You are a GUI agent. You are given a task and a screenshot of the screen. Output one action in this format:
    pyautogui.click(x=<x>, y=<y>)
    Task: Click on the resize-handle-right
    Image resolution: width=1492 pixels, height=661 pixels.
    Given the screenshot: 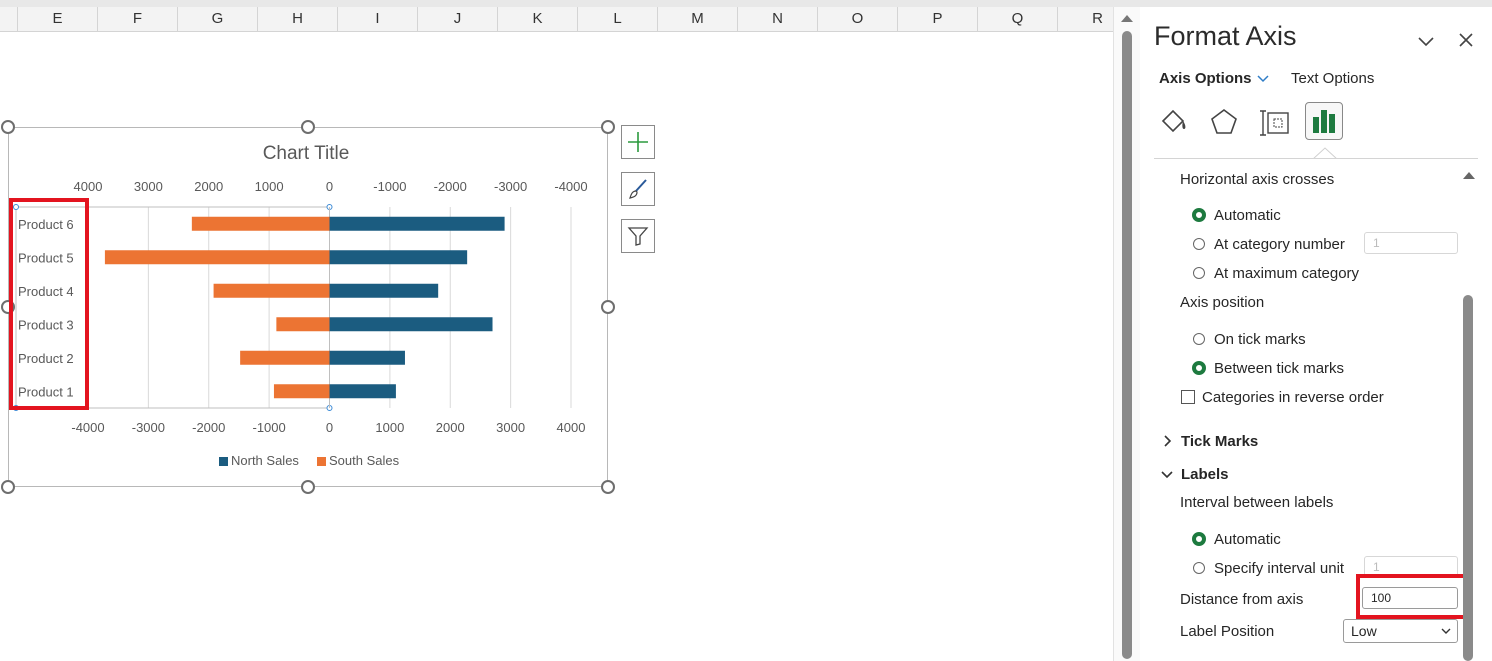 What is the action you would take?
    pyautogui.click(x=608, y=307)
    